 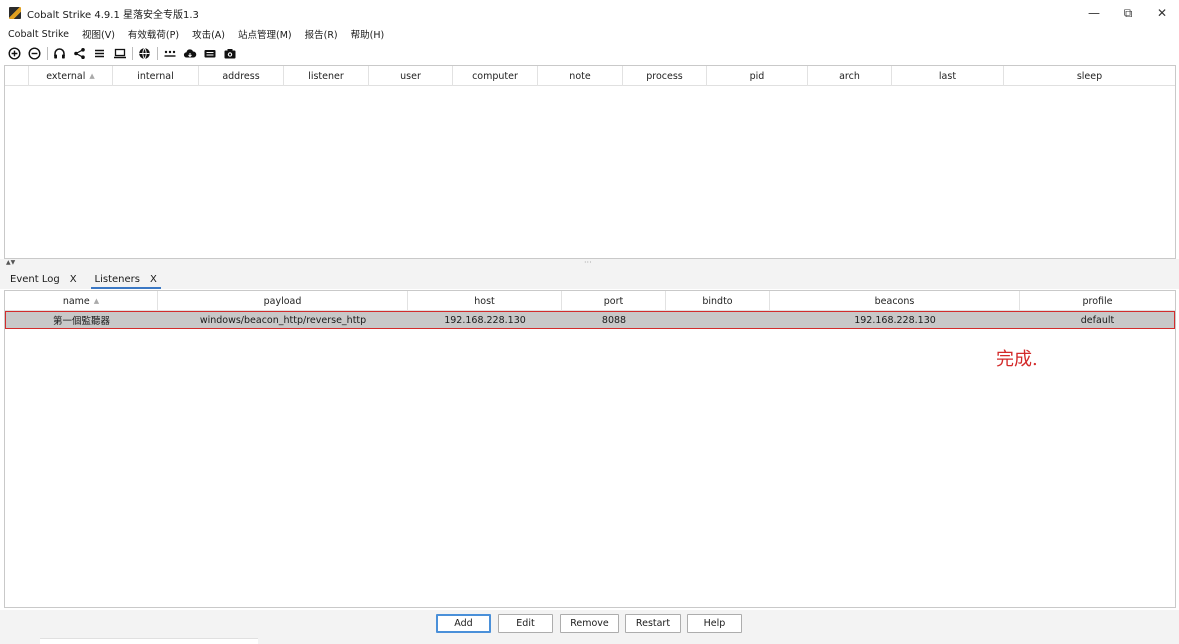 I want to click on cell-host: 192.168.228.130, so click(x=485, y=320).